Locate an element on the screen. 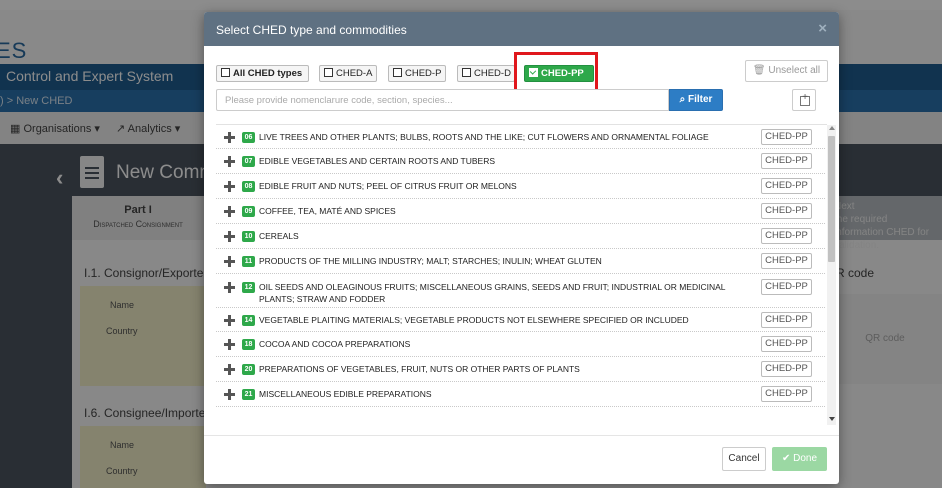 This screenshot has width=942, height=488. commodity-row: 10 CEREALS CHED-PP is located at coordinates (520, 236).